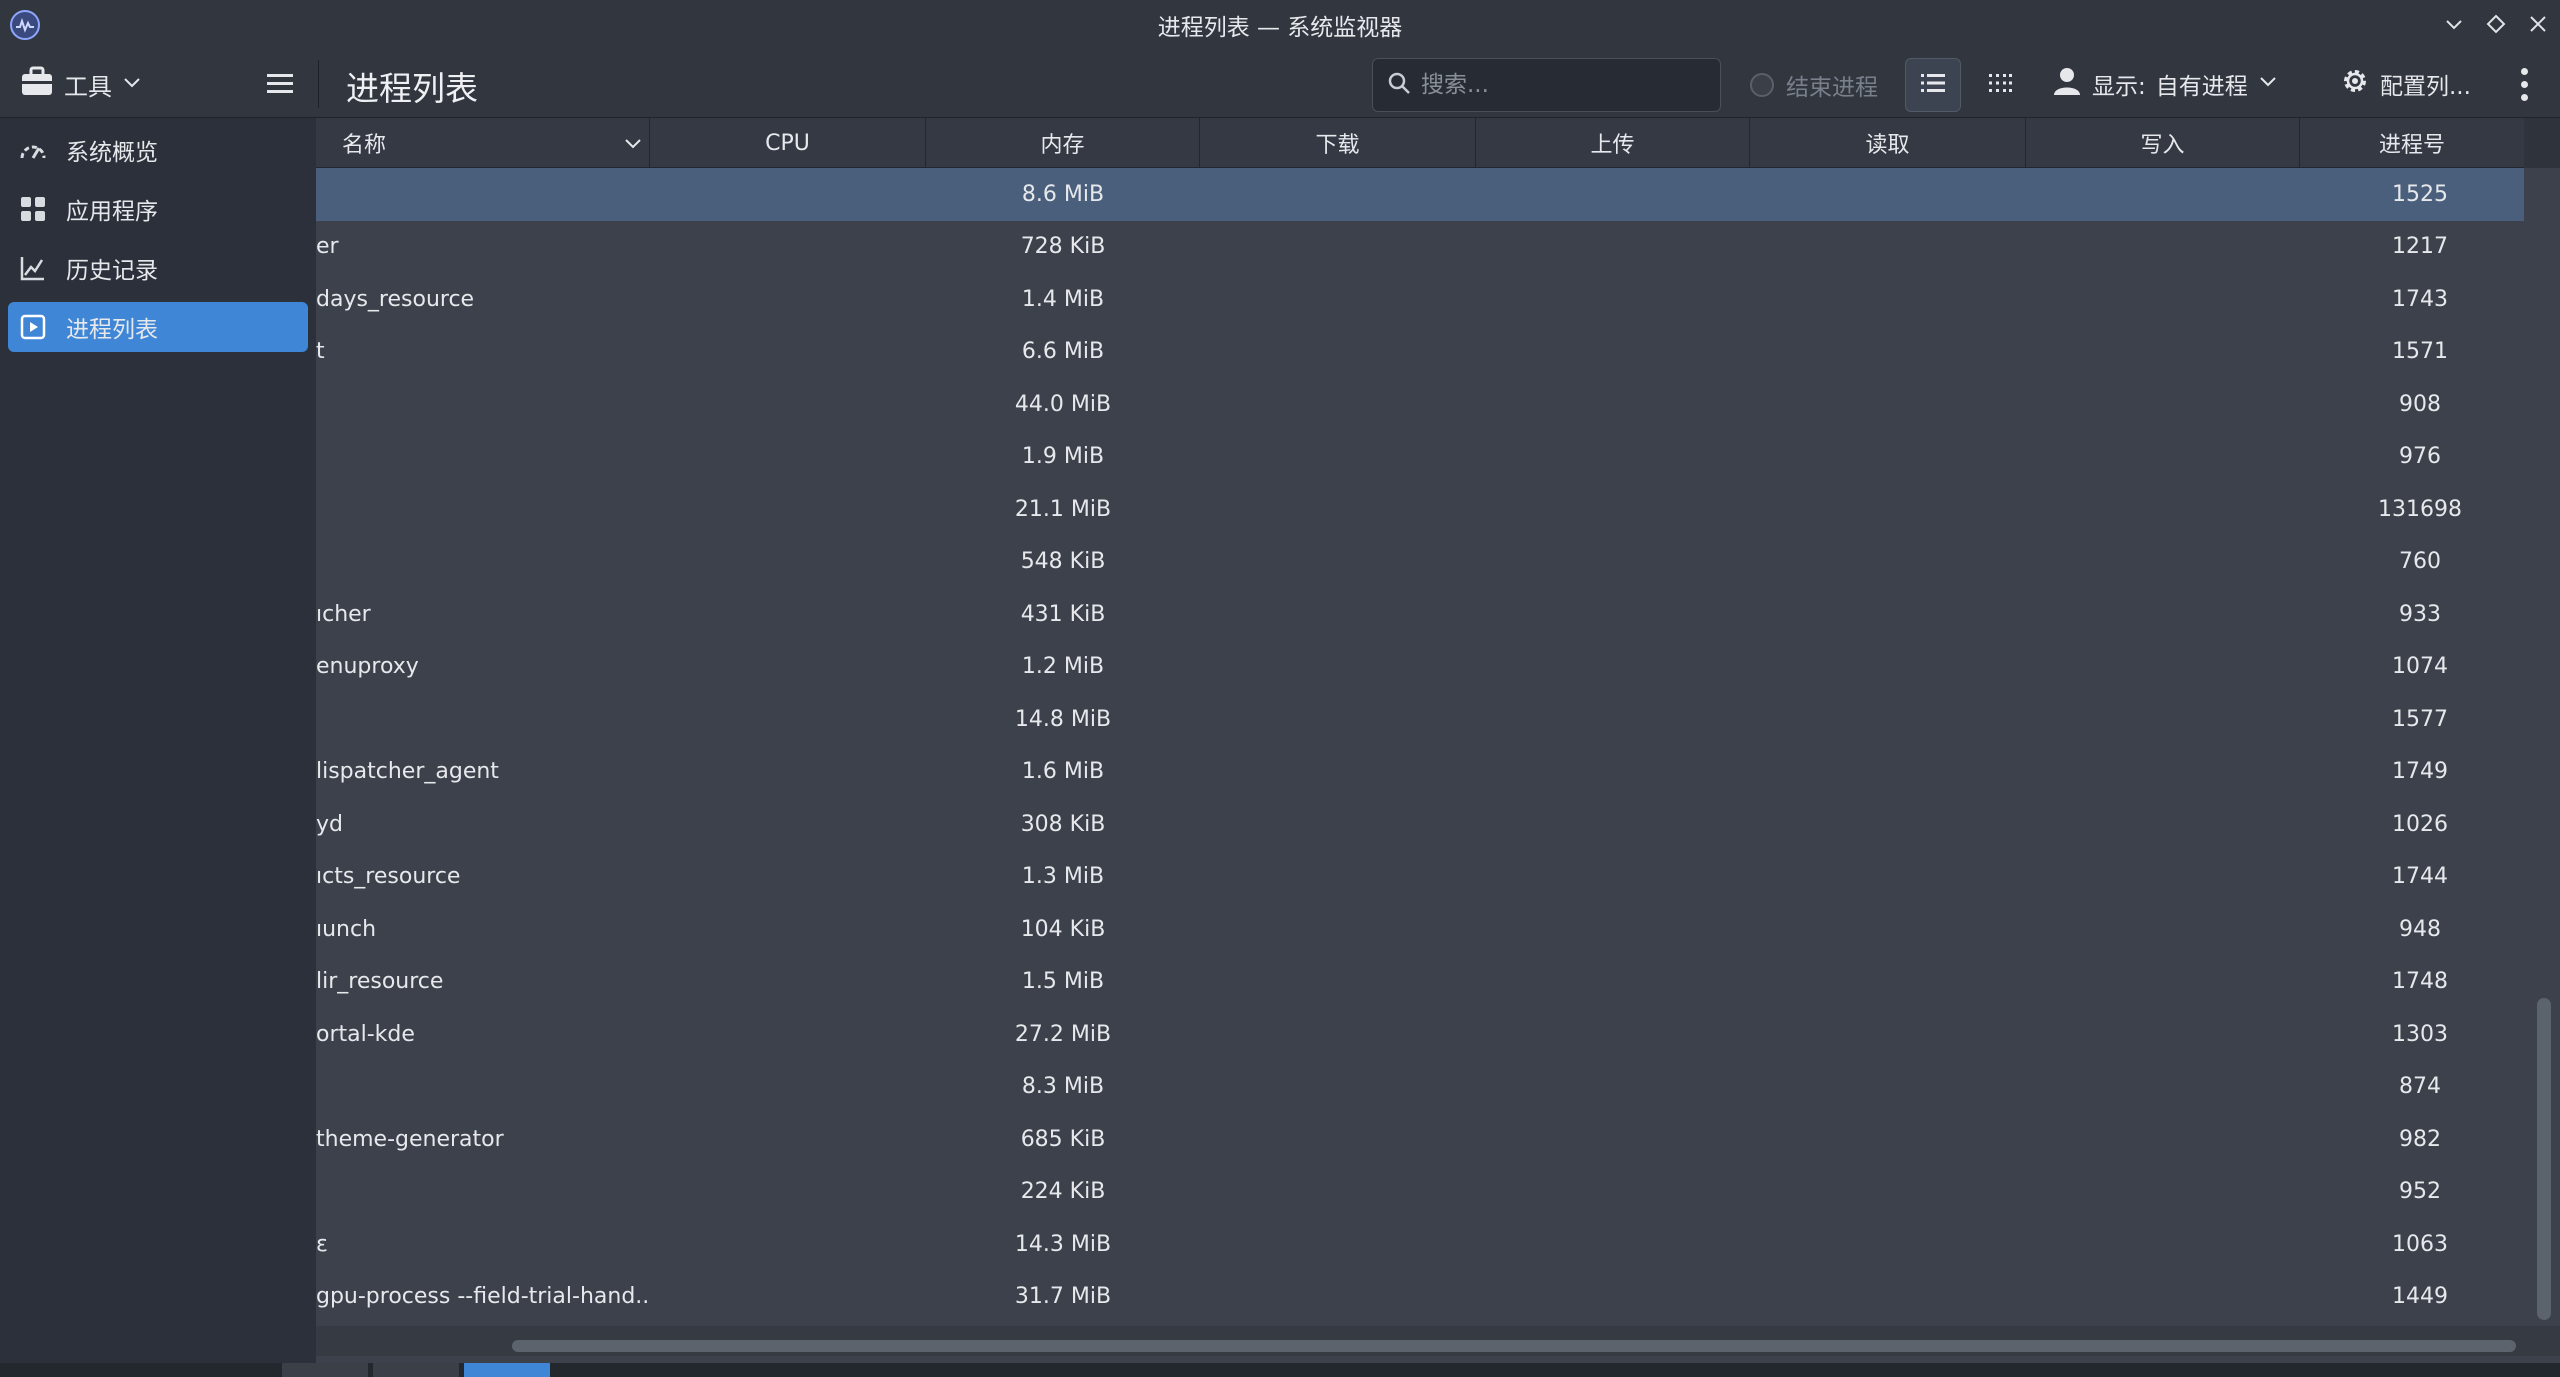 The width and height of the screenshot is (2560, 1377). Describe the element at coordinates (367, 667) in the screenshot. I see `process-name-cell: enuproxy` at that location.